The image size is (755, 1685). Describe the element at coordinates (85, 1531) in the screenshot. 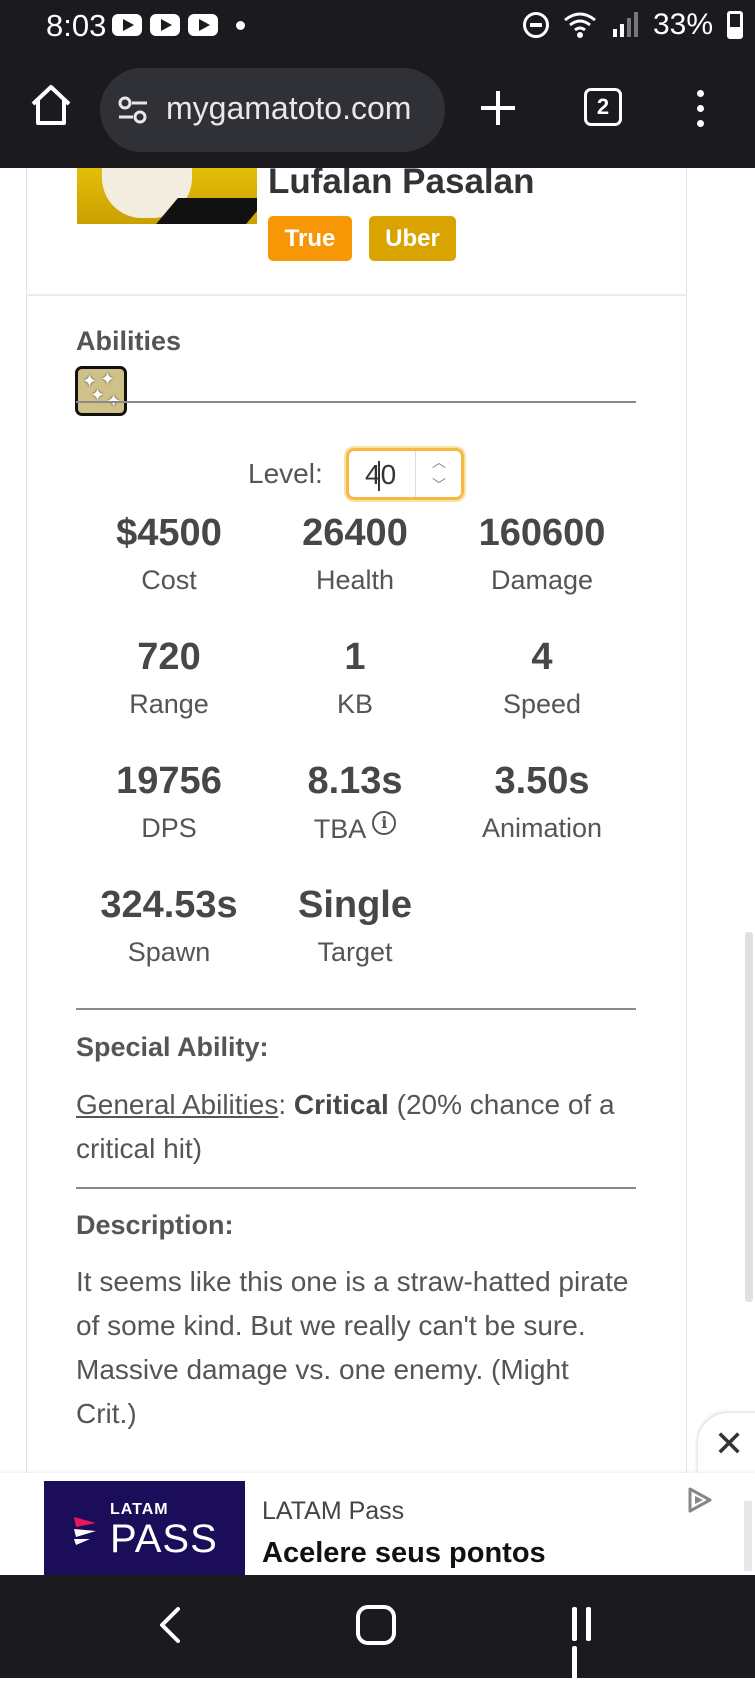

I see `latam-wing-icon` at that location.